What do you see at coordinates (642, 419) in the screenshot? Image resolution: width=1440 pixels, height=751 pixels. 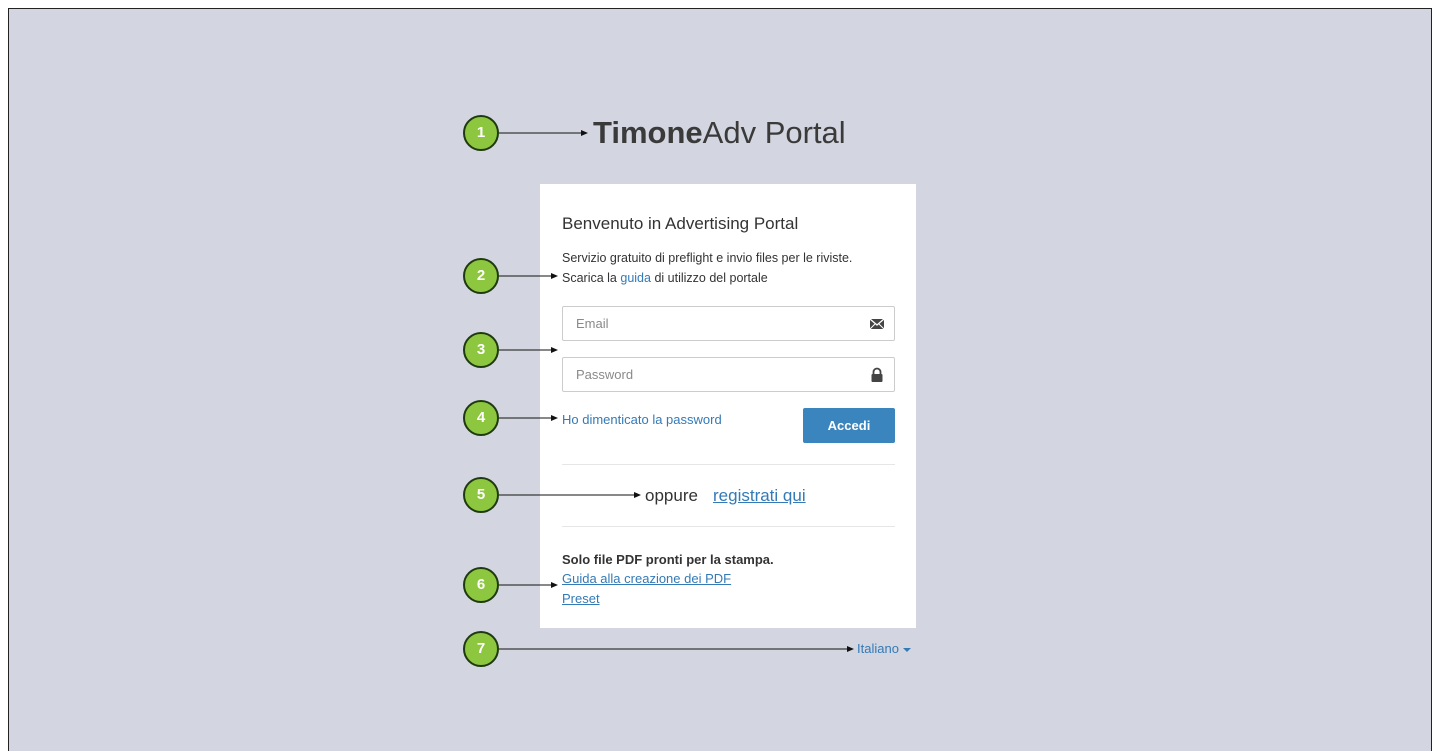 I see `forgot-password-link: Ho dimenticato la password` at bounding box center [642, 419].